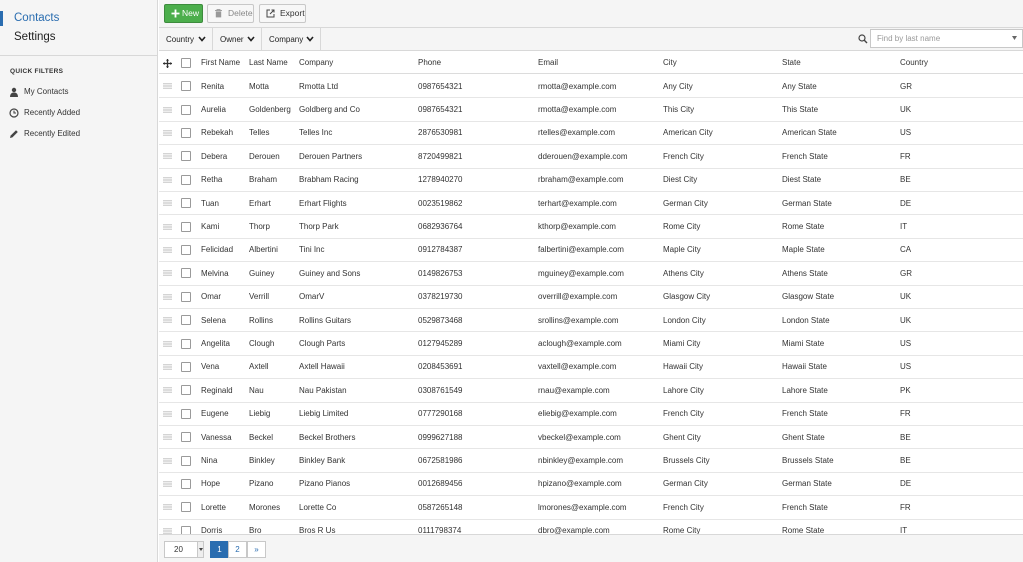 This screenshot has width=1023, height=562. What do you see at coordinates (682, 250) in the screenshot?
I see `city-cell: Maple City` at bounding box center [682, 250].